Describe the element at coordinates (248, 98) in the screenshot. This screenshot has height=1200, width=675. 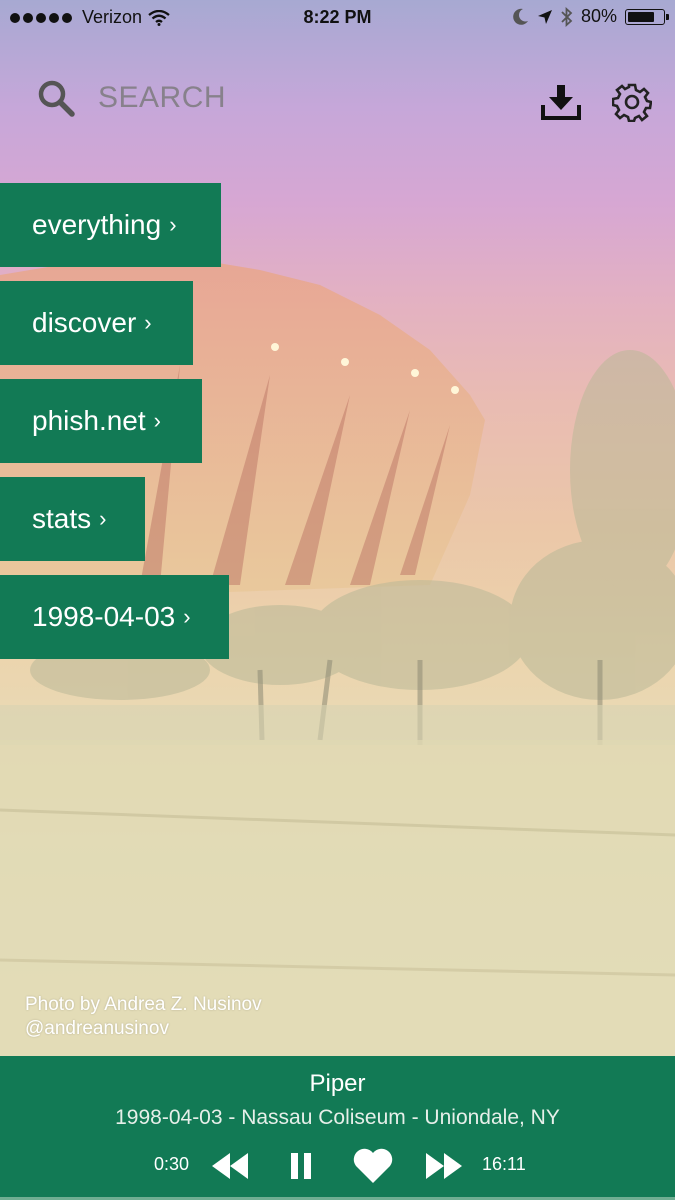
I see `search-input` at that location.